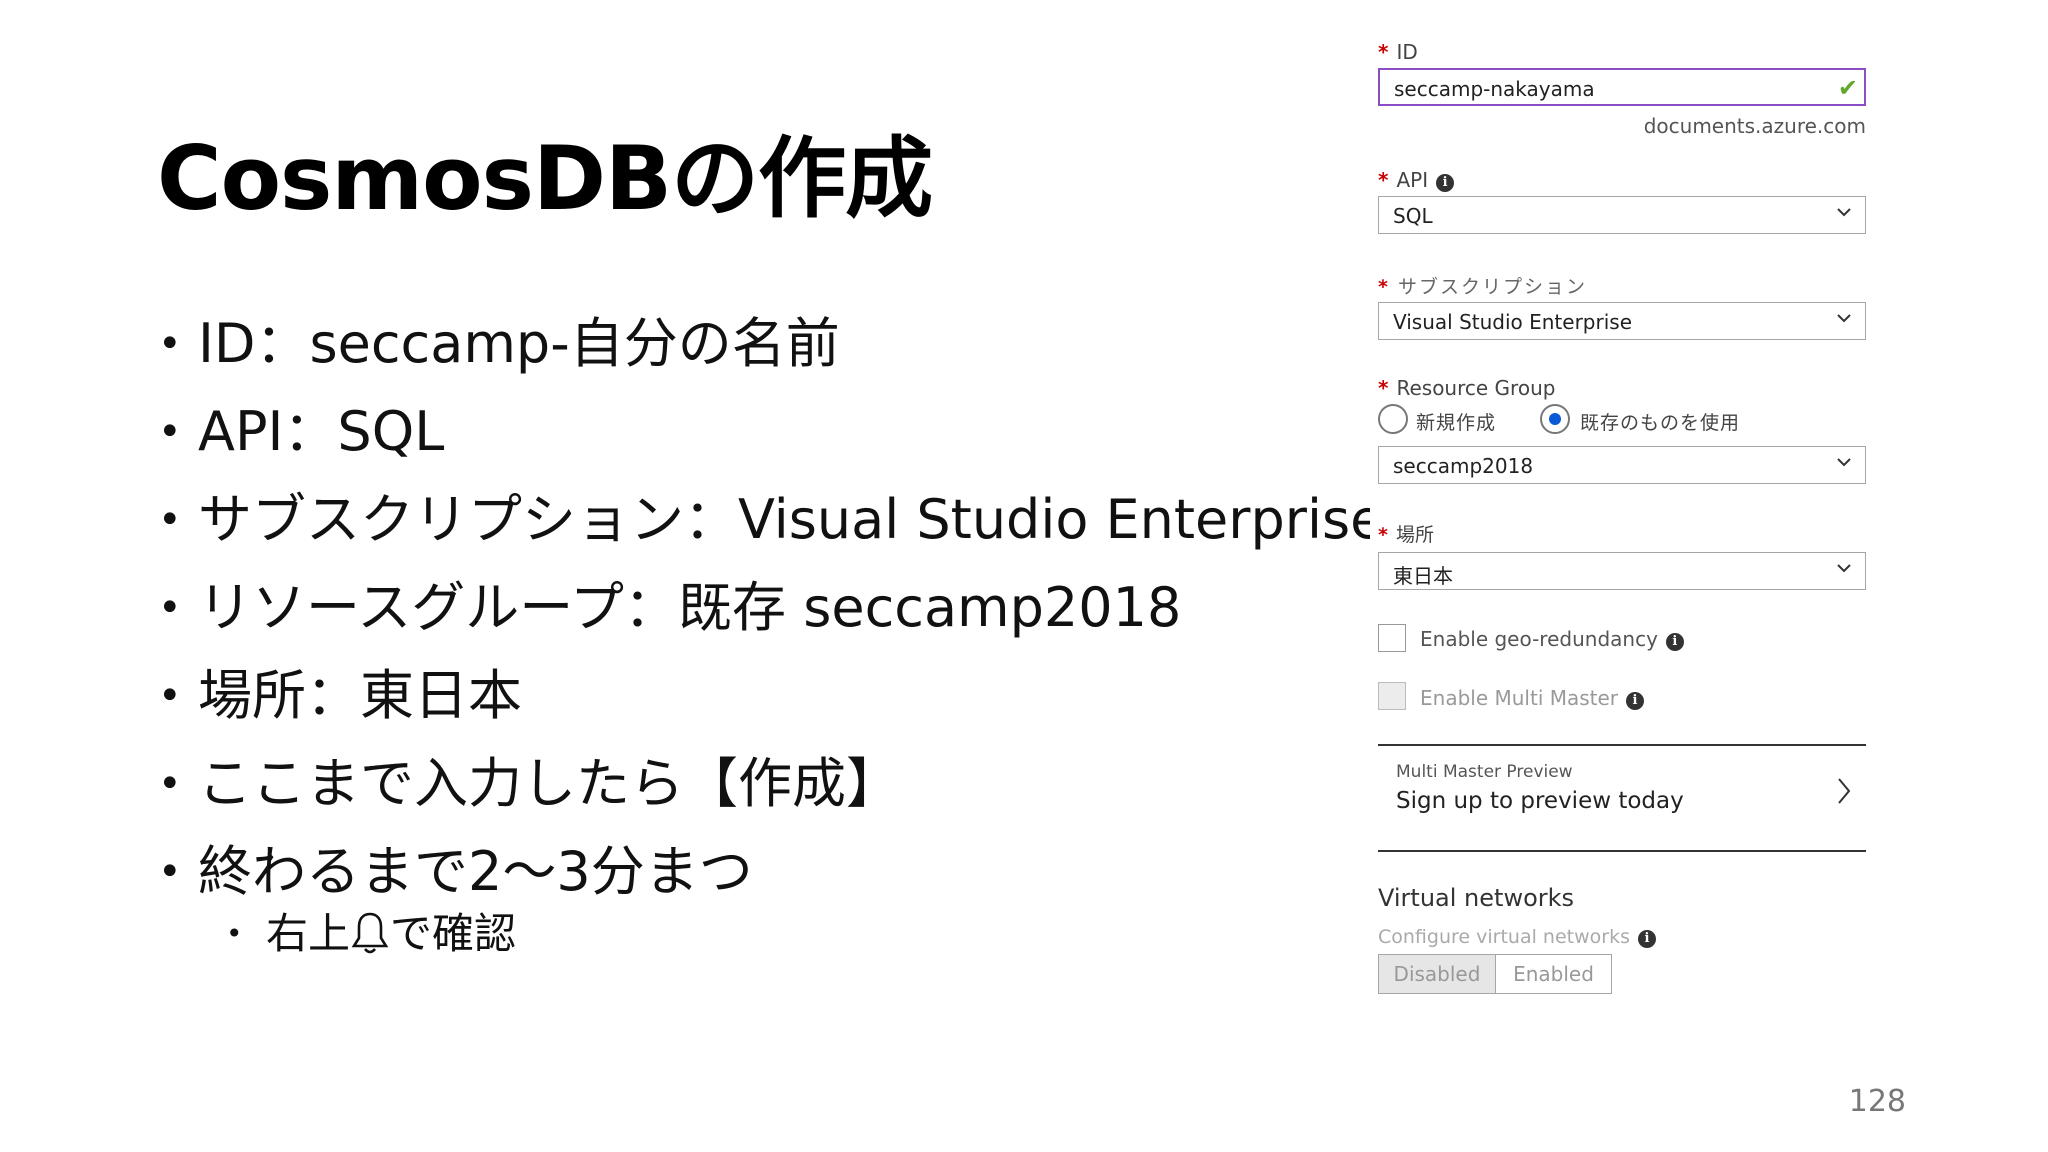  I want to click on api-label: * API i, so click(1416, 180).